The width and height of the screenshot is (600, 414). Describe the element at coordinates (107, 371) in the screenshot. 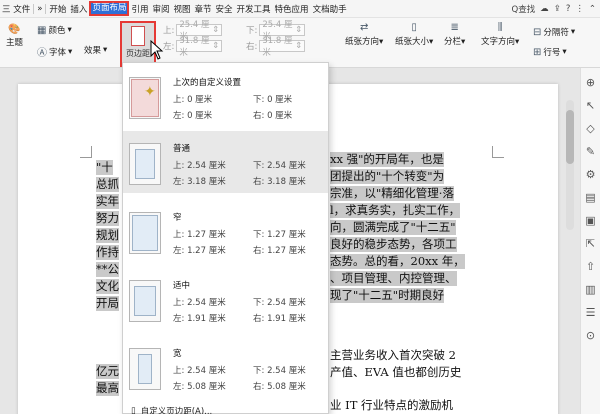

I see `doc-line: 亿元` at that location.